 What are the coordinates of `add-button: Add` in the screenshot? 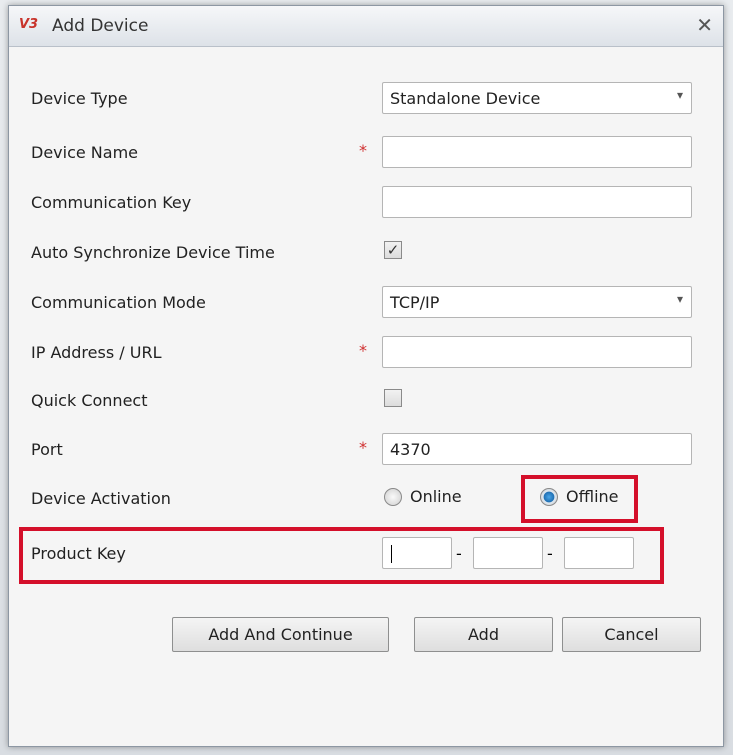 It's located at (483, 634).